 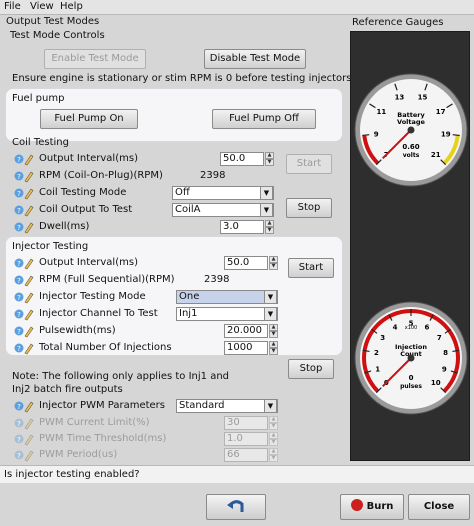 I want to click on bottom-bar: Burn Close, so click(x=237, y=503).